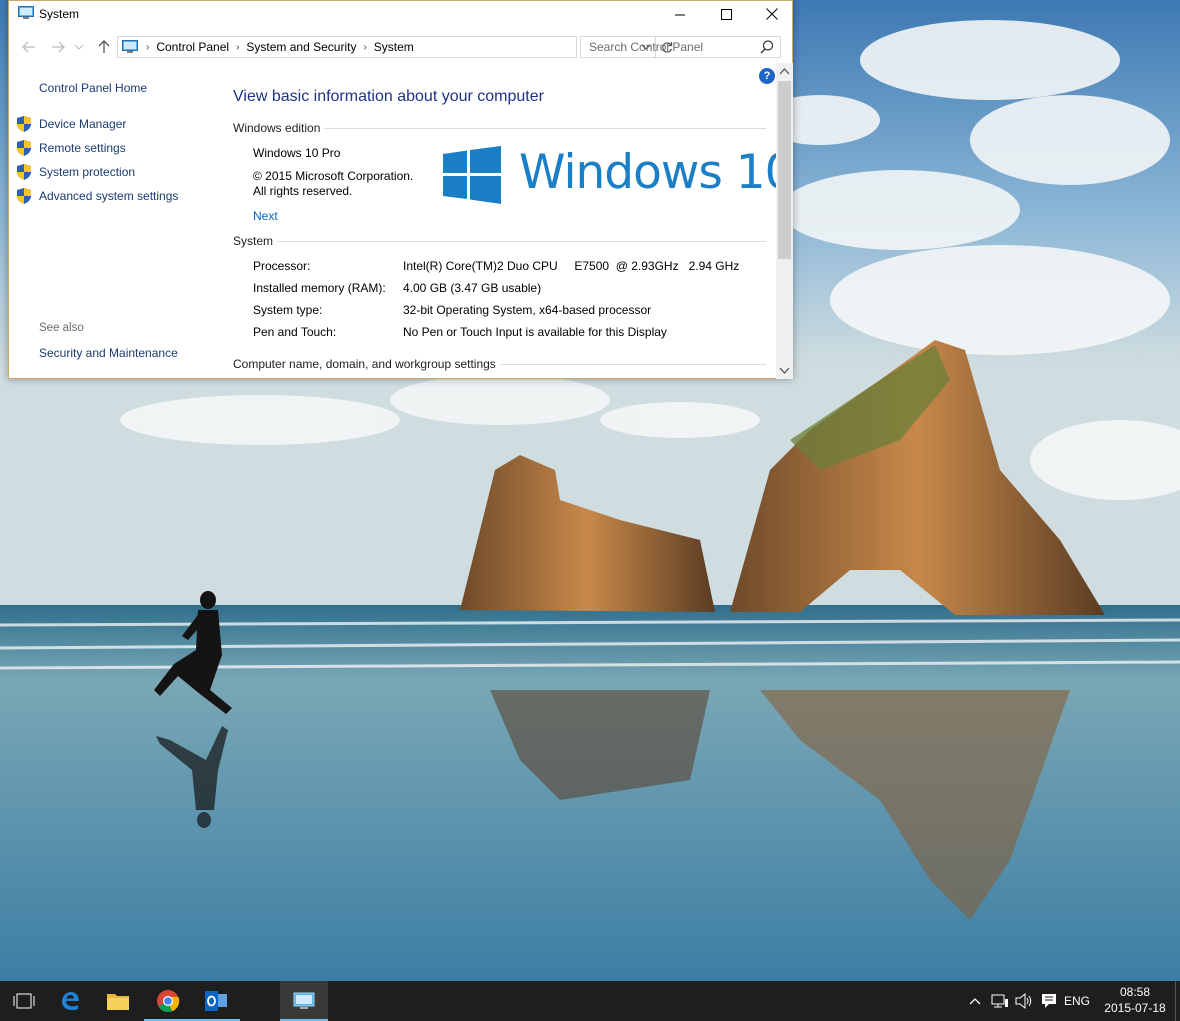 The width and height of the screenshot is (1180, 1021). Describe the element at coordinates (282, 266) in the screenshot. I see `processor-label: Processor:` at that location.